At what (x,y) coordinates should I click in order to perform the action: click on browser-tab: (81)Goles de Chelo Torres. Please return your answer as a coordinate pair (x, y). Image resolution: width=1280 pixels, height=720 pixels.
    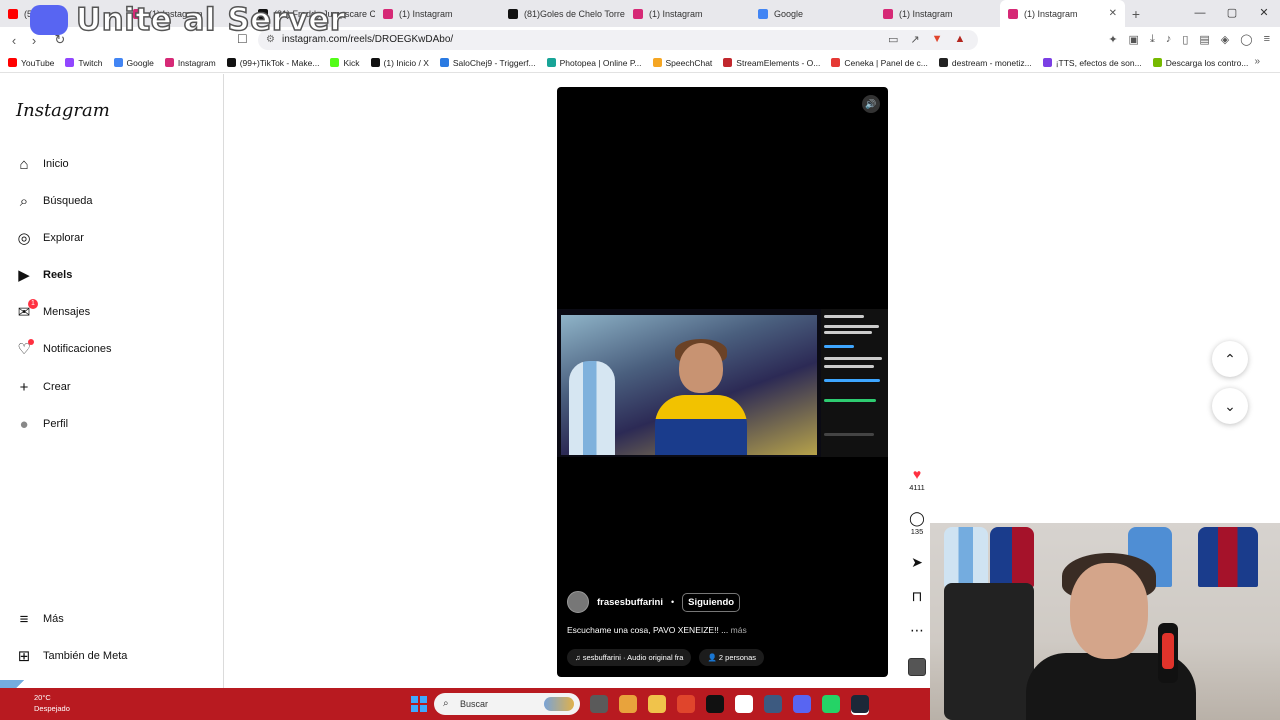
    Looking at the image, I should click on (562, 13).